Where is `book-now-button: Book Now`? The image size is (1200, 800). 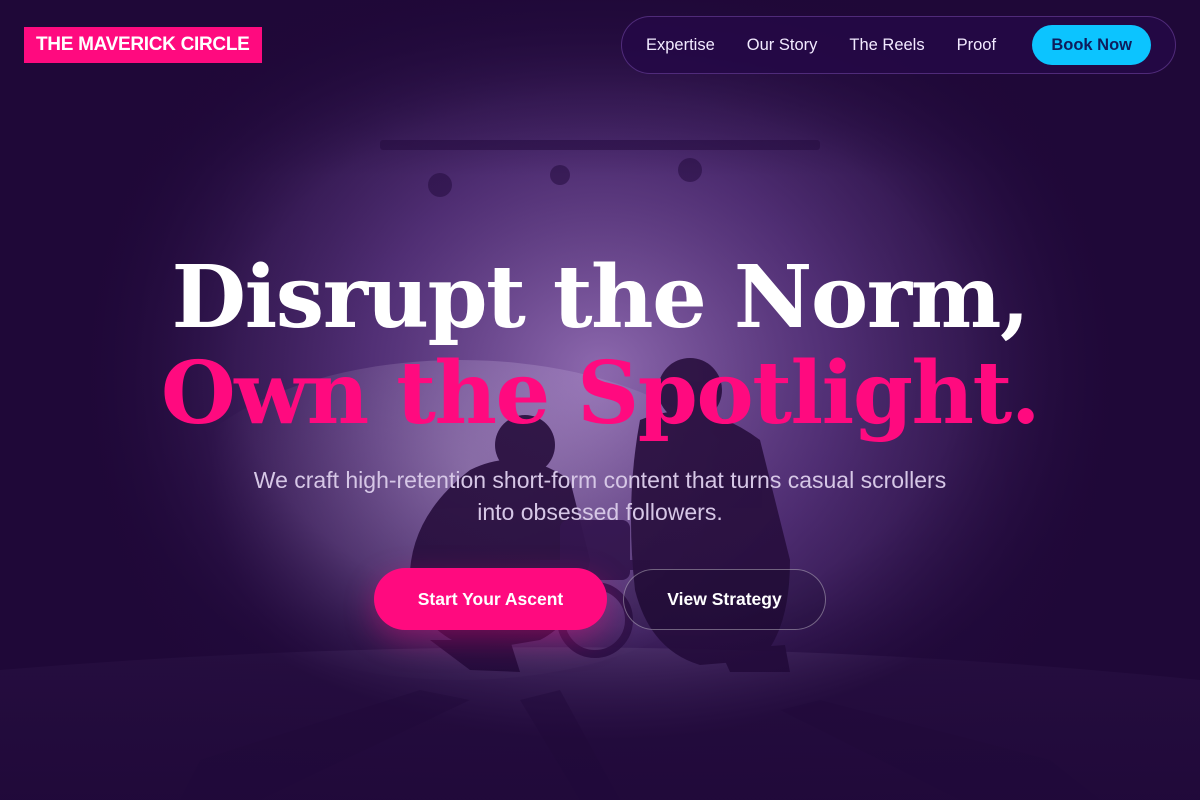
book-now-button: Book Now is located at coordinates (1091, 45).